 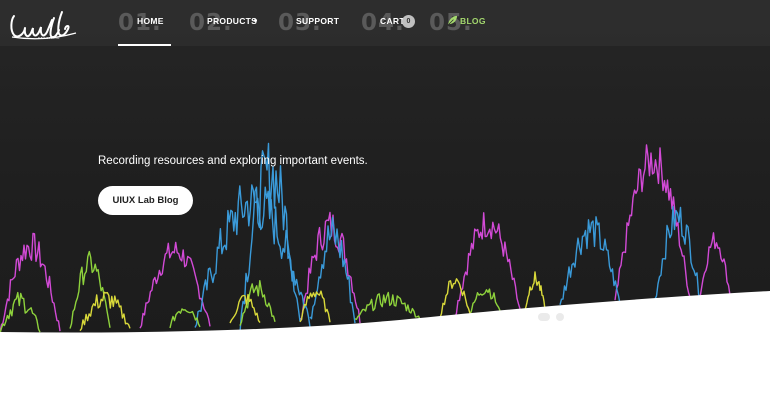 I want to click on cart-count-badge: 0, so click(x=408, y=21).